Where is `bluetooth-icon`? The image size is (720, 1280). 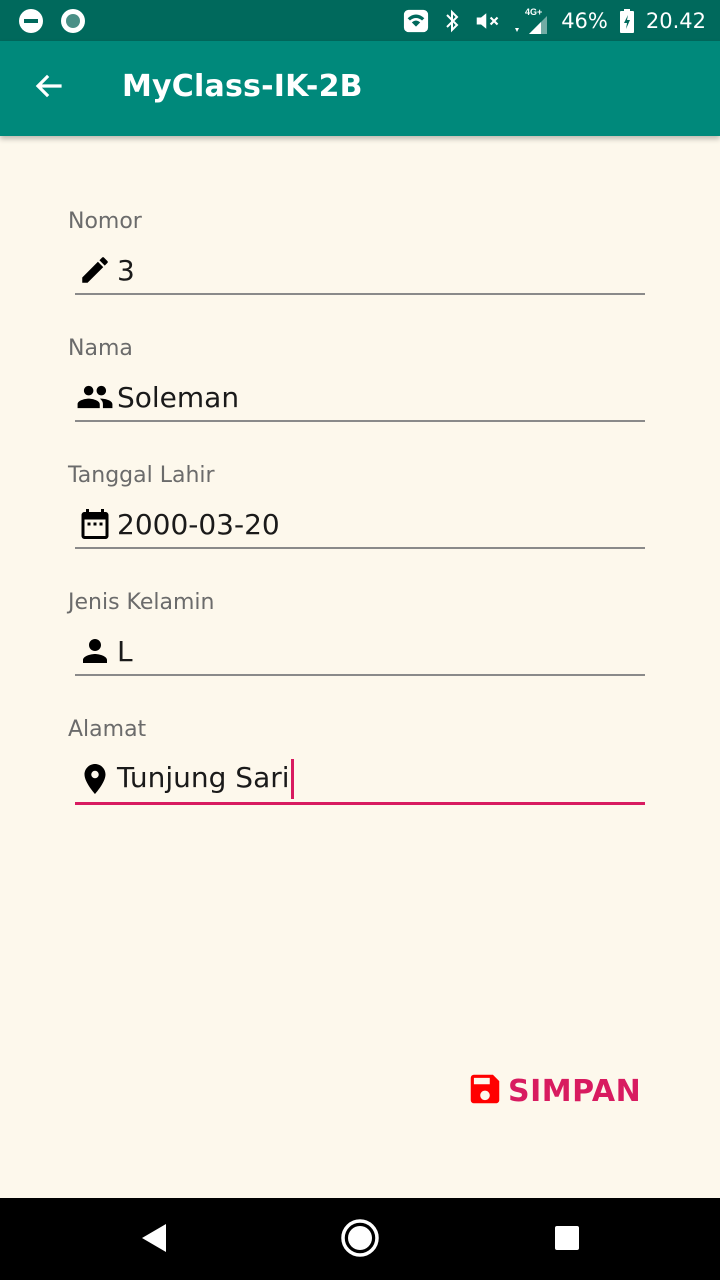 bluetooth-icon is located at coordinates (452, 21).